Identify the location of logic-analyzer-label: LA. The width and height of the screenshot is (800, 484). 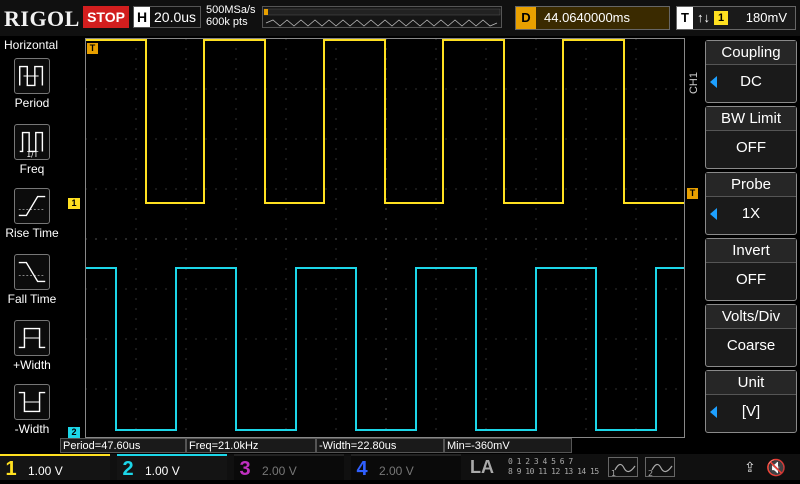
(482, 467).